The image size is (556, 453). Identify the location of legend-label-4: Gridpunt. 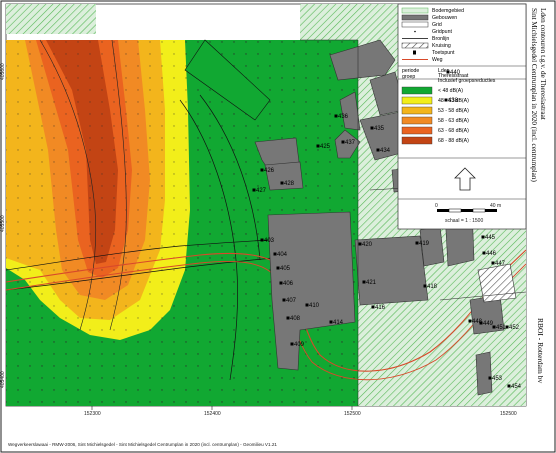
(442, 32).